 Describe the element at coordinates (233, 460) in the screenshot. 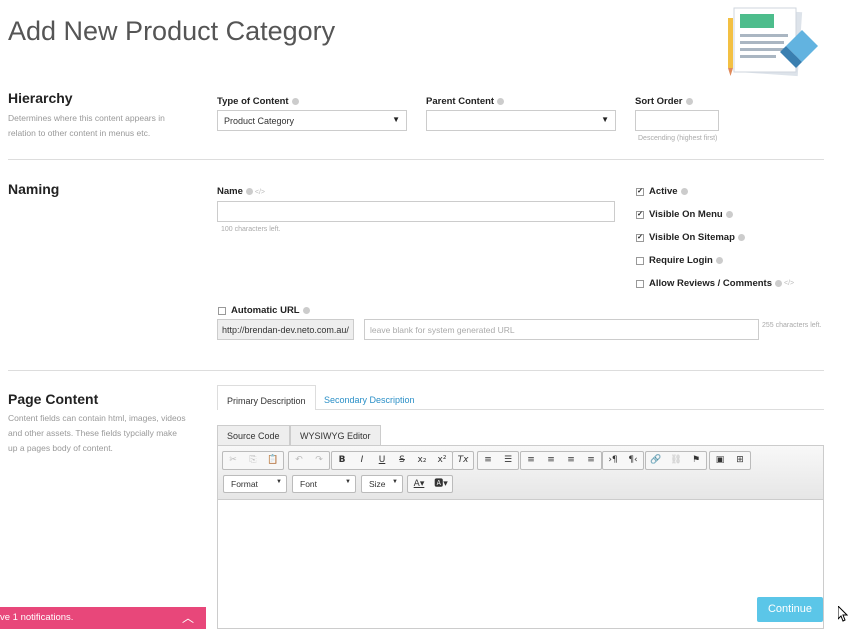

I see `cut-icon: ✂` at that location.